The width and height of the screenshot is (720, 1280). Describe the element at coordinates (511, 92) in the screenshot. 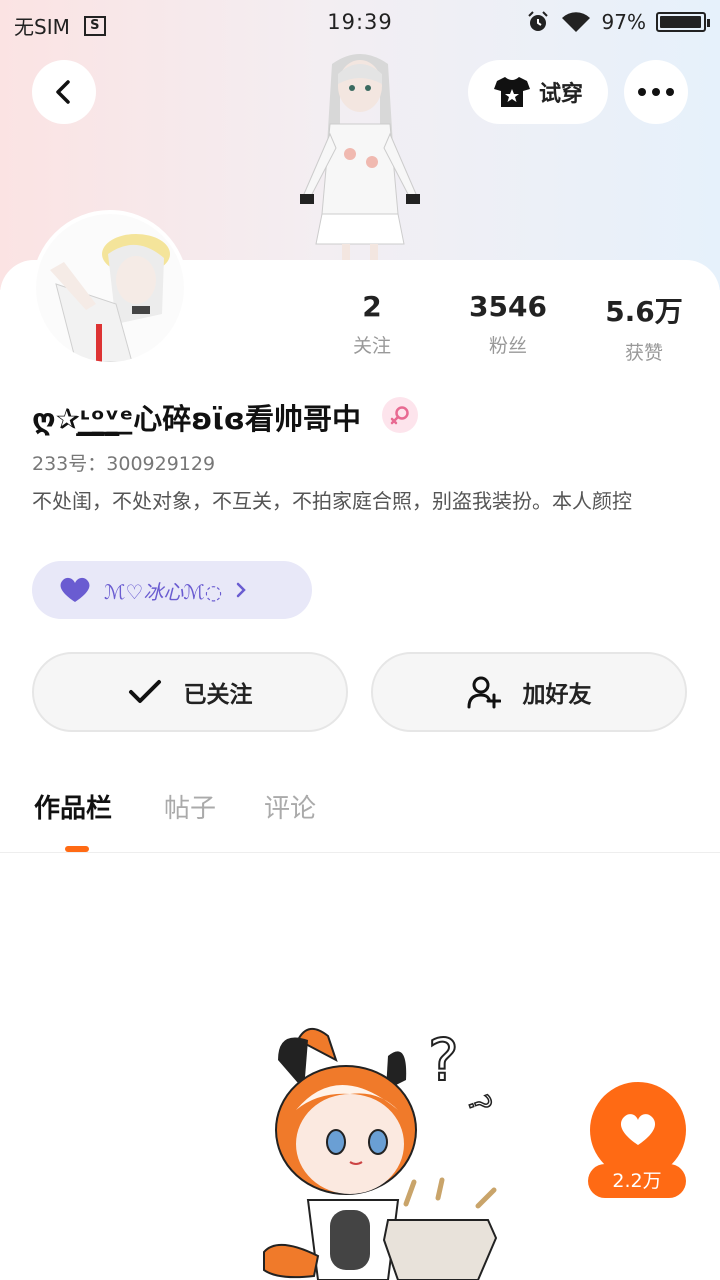

I see `tshirt-icon` at that location.